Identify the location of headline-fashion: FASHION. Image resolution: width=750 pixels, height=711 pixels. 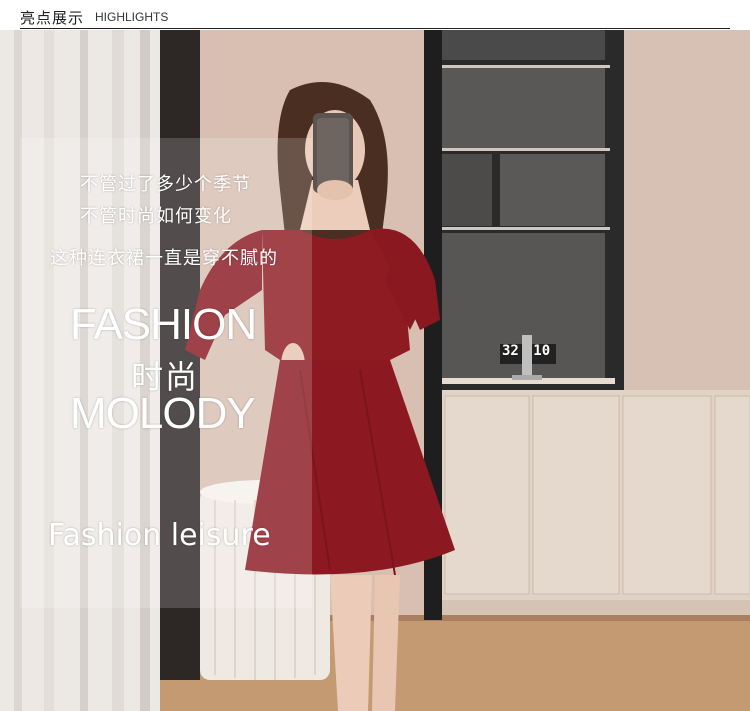
(163, 324).